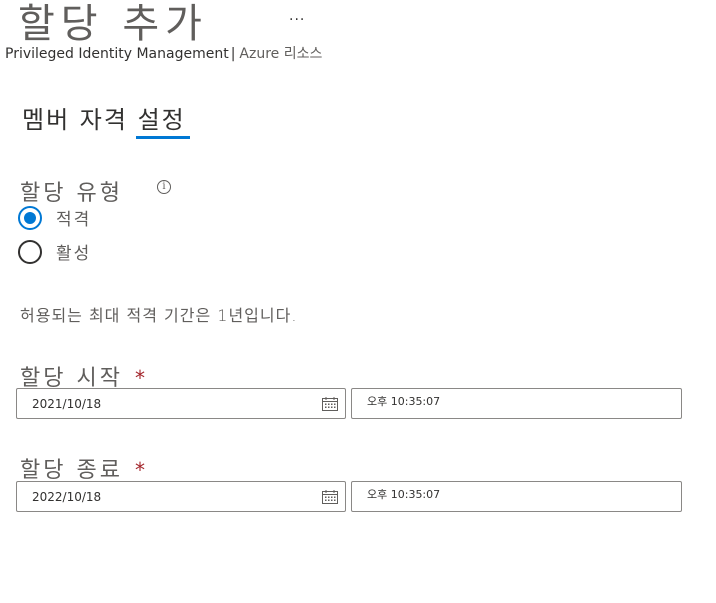  Describe the element at coordinates (80, 120) in the screenshot. I see `tab-label-prefix: 멤버 자격` at that location.